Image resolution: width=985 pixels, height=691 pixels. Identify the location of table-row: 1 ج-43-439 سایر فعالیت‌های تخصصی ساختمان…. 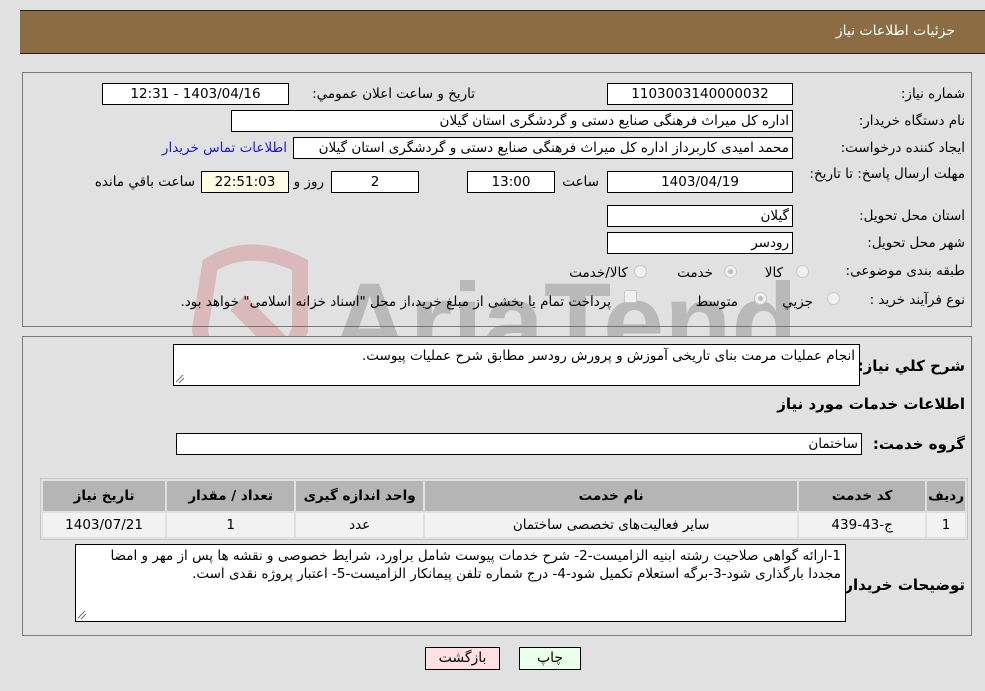
(504, 525).